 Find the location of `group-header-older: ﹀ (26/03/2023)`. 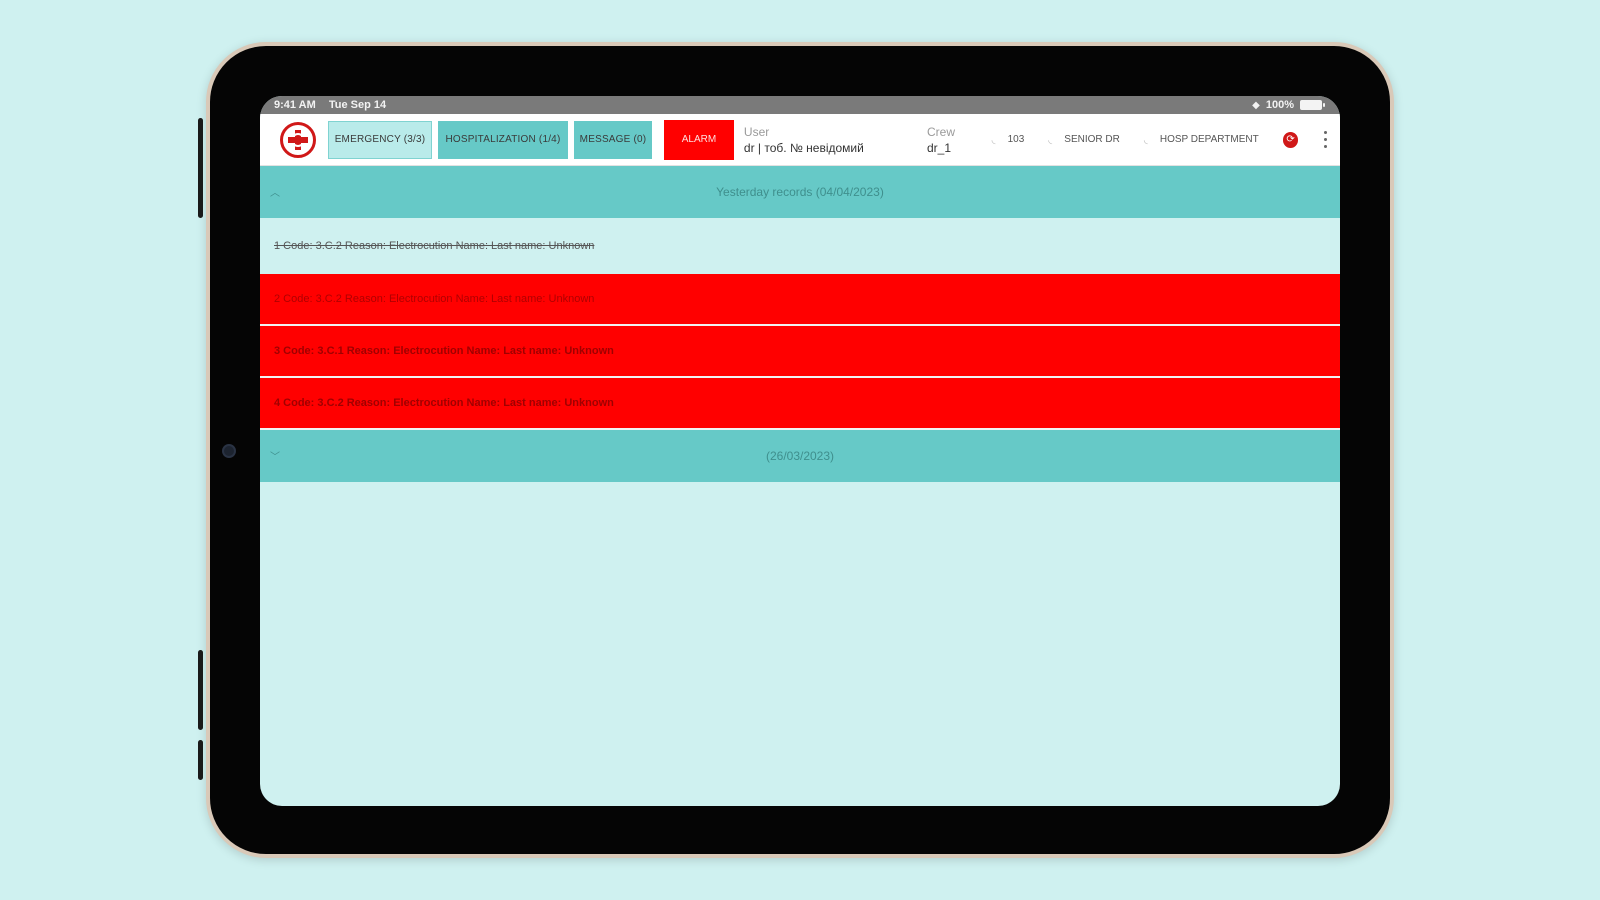

group-header-older: ﹀ (26/03/2023) is located at coordinates (800, 456).